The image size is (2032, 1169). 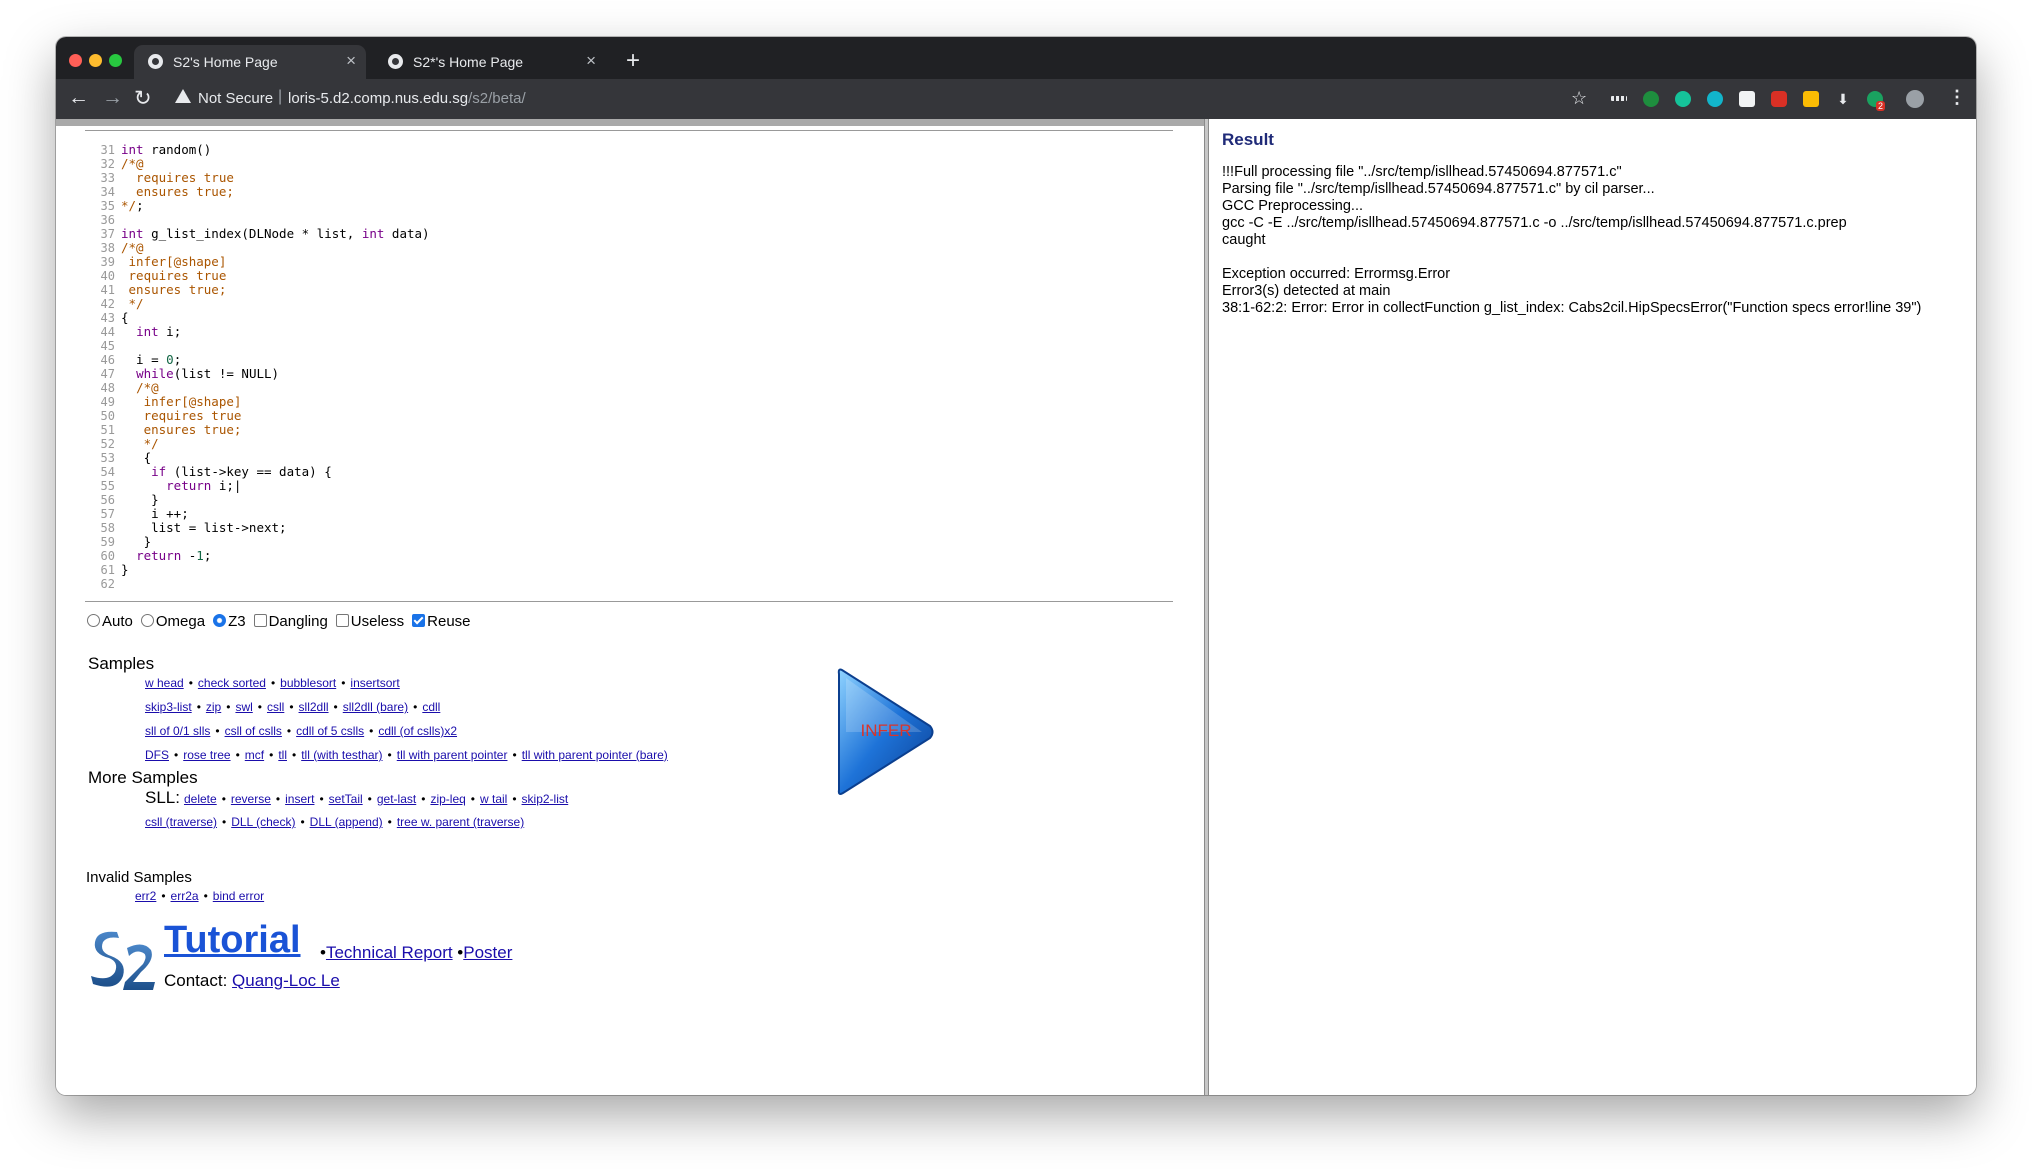 What do you see at coordinates (145, 896) in the screenshot?
I see `sample-link: err2` at bounding box center [145, 896].